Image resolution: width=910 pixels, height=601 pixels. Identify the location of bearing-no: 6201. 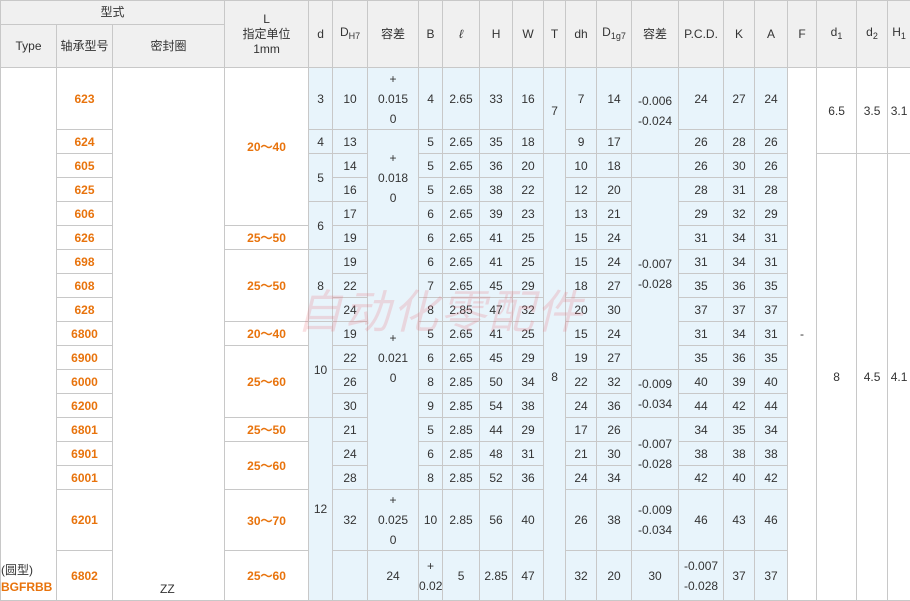
(85, 520).